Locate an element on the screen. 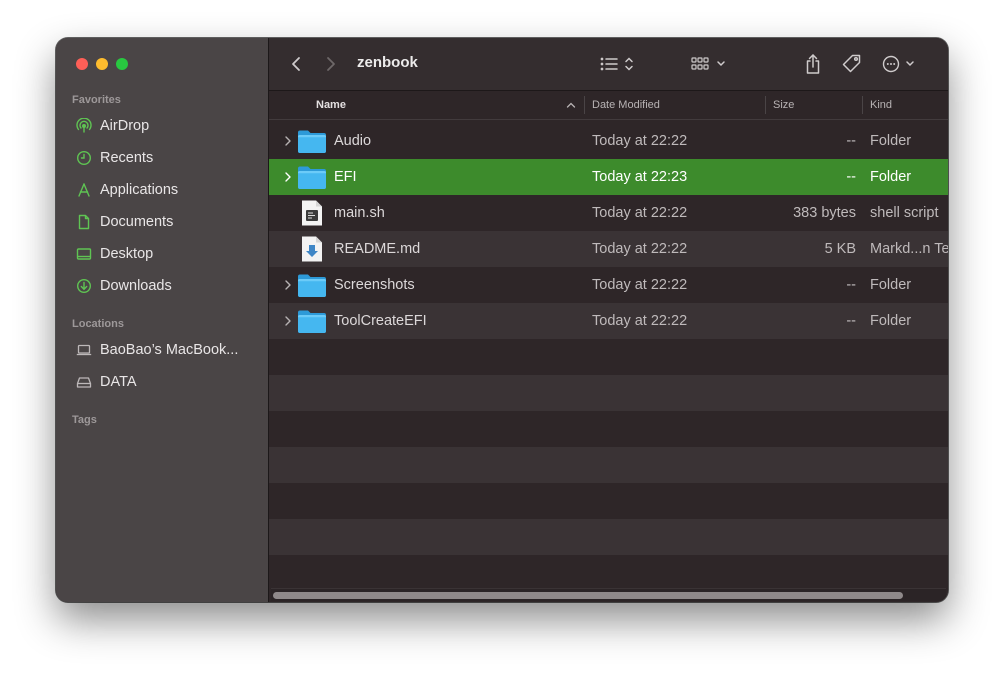 The image size is (1004, 676). more-actions-button is located at coordinates (899, 64).